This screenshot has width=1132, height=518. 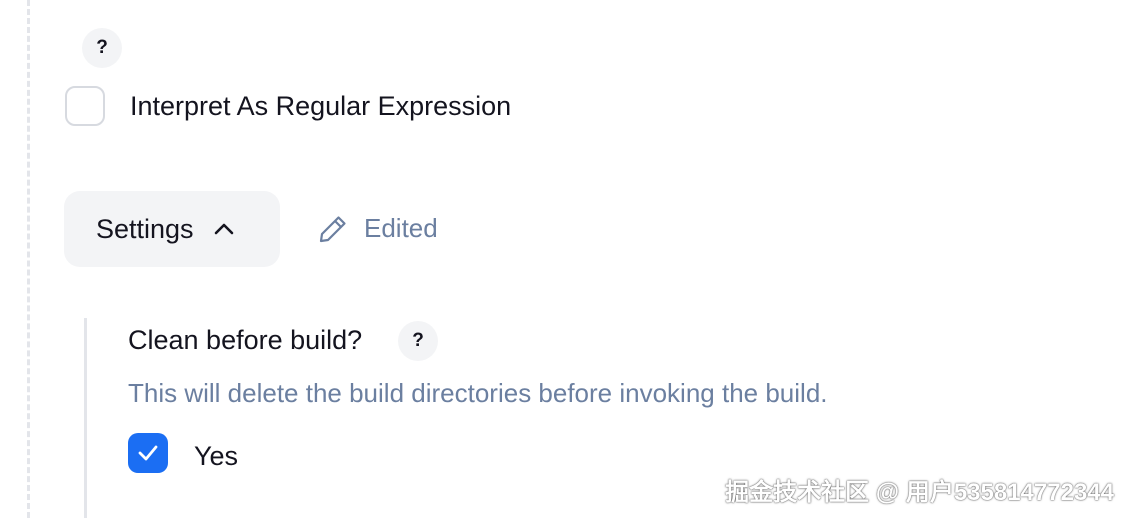 I want to click on watermark: 掘金技术社区 @ 用户535814772344, so click(x=919, y=492).